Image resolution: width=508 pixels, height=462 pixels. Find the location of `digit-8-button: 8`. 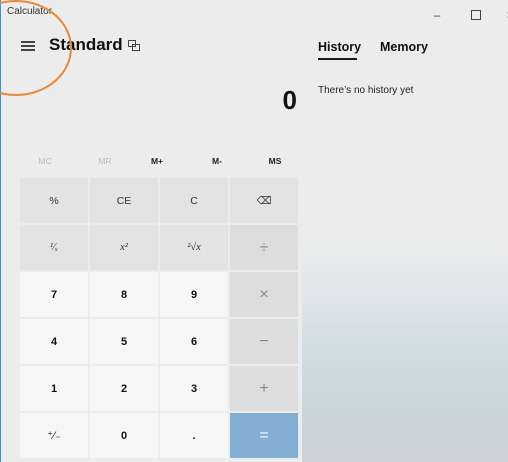

digit-8-button: 8 is located at coordinates (124, 294).